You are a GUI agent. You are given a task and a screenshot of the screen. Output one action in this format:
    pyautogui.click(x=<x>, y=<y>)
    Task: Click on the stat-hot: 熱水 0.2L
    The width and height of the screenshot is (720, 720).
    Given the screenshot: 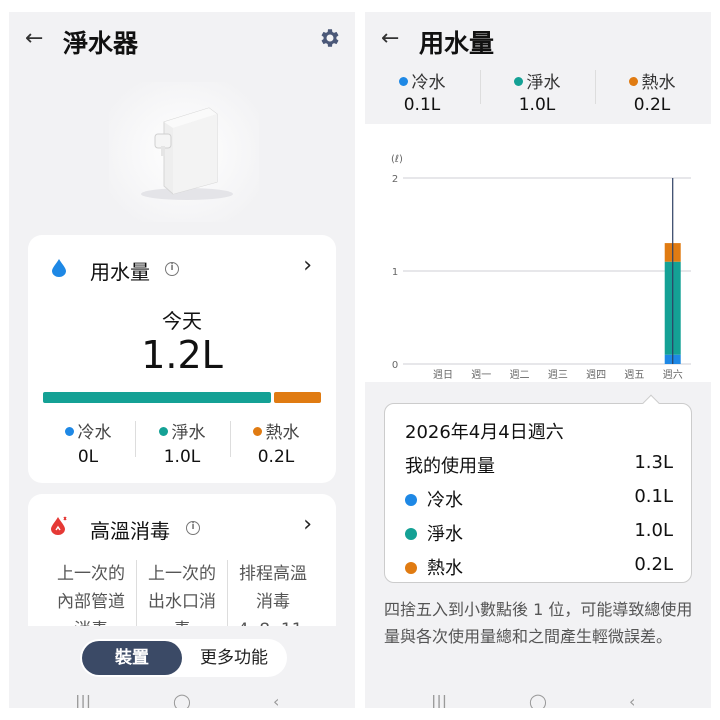 What is the action you would take?
    pyautogui.click(x=276, y=442)
    